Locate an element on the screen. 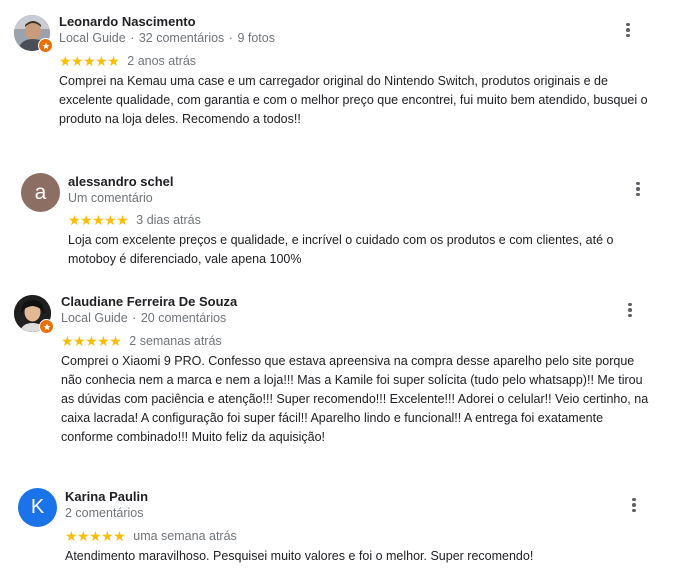  rating-row: ★★★★★ 2 anos atrás is located at coordinates (127, 61).